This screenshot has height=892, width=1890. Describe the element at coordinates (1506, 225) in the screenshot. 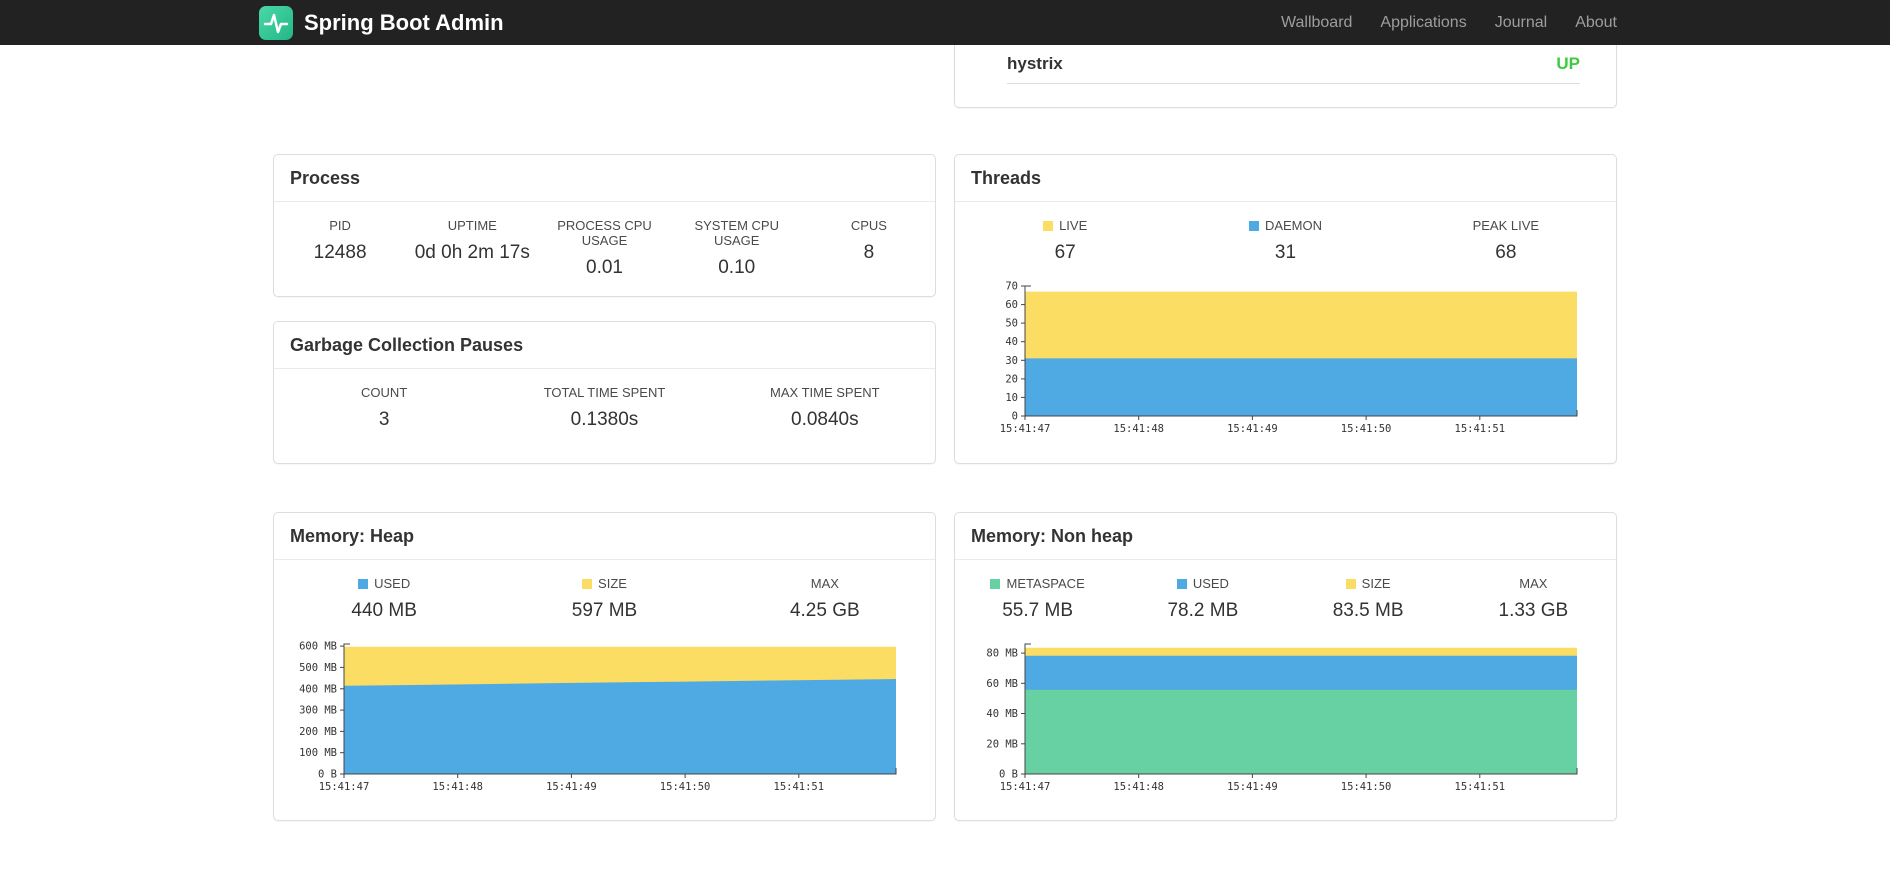

I see `stat-label: PEAK LIVE` at that location.